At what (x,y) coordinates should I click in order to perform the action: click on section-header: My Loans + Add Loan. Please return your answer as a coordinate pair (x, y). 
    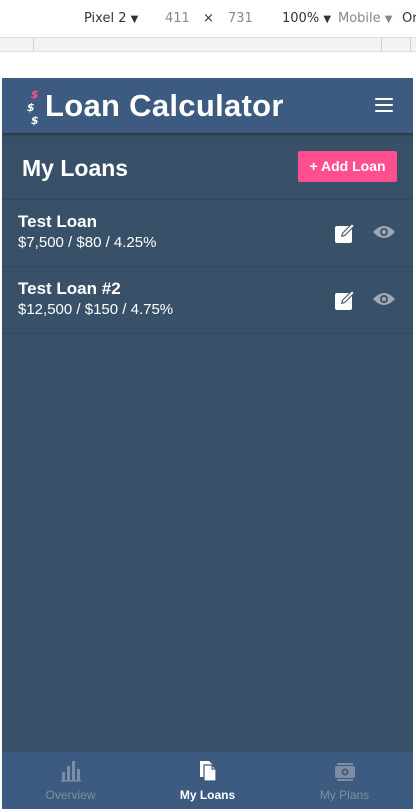
    Looking at the image, I should click on (207, 166).